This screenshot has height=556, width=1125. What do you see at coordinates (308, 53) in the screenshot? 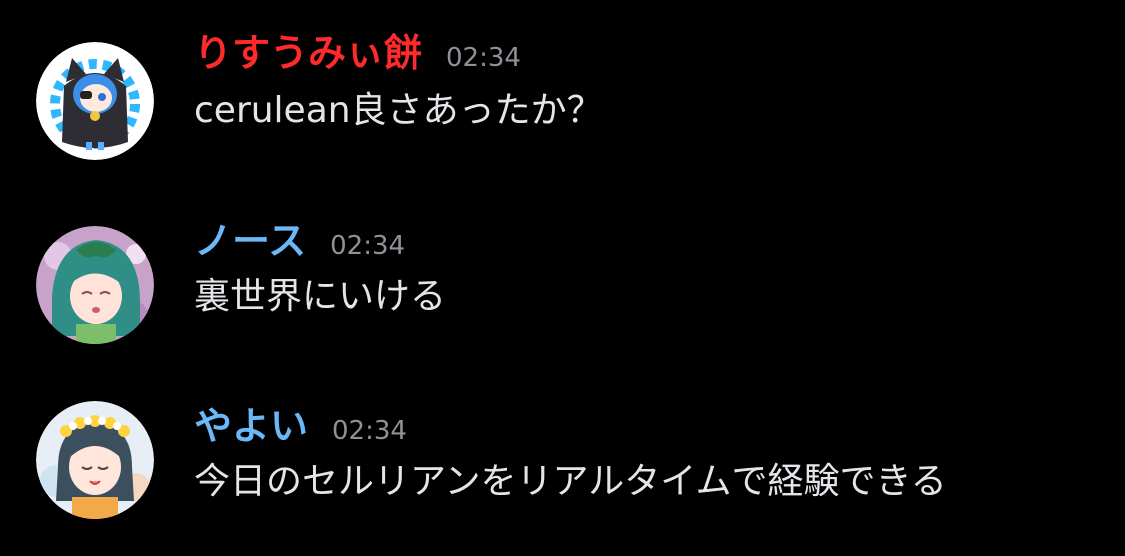
I see `username: りすうみぃ餅` at bounding box center [308, 53].